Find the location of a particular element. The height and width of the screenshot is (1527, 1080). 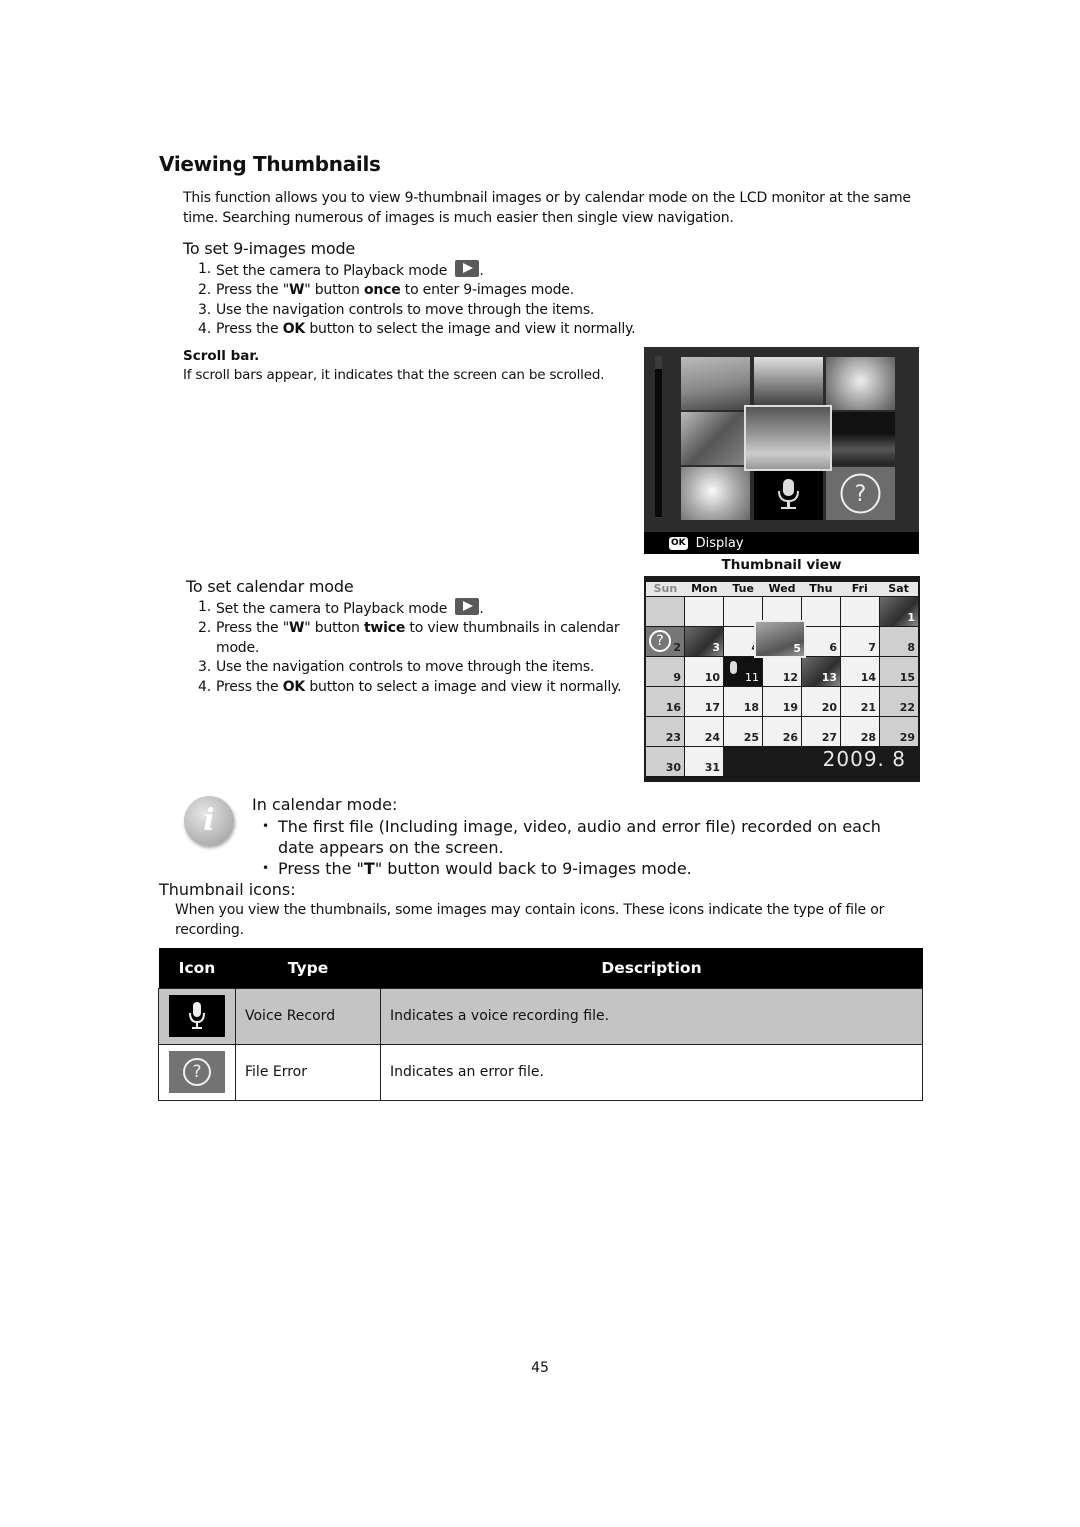

calendar-day: 12 is located at coordinates (782, 671).